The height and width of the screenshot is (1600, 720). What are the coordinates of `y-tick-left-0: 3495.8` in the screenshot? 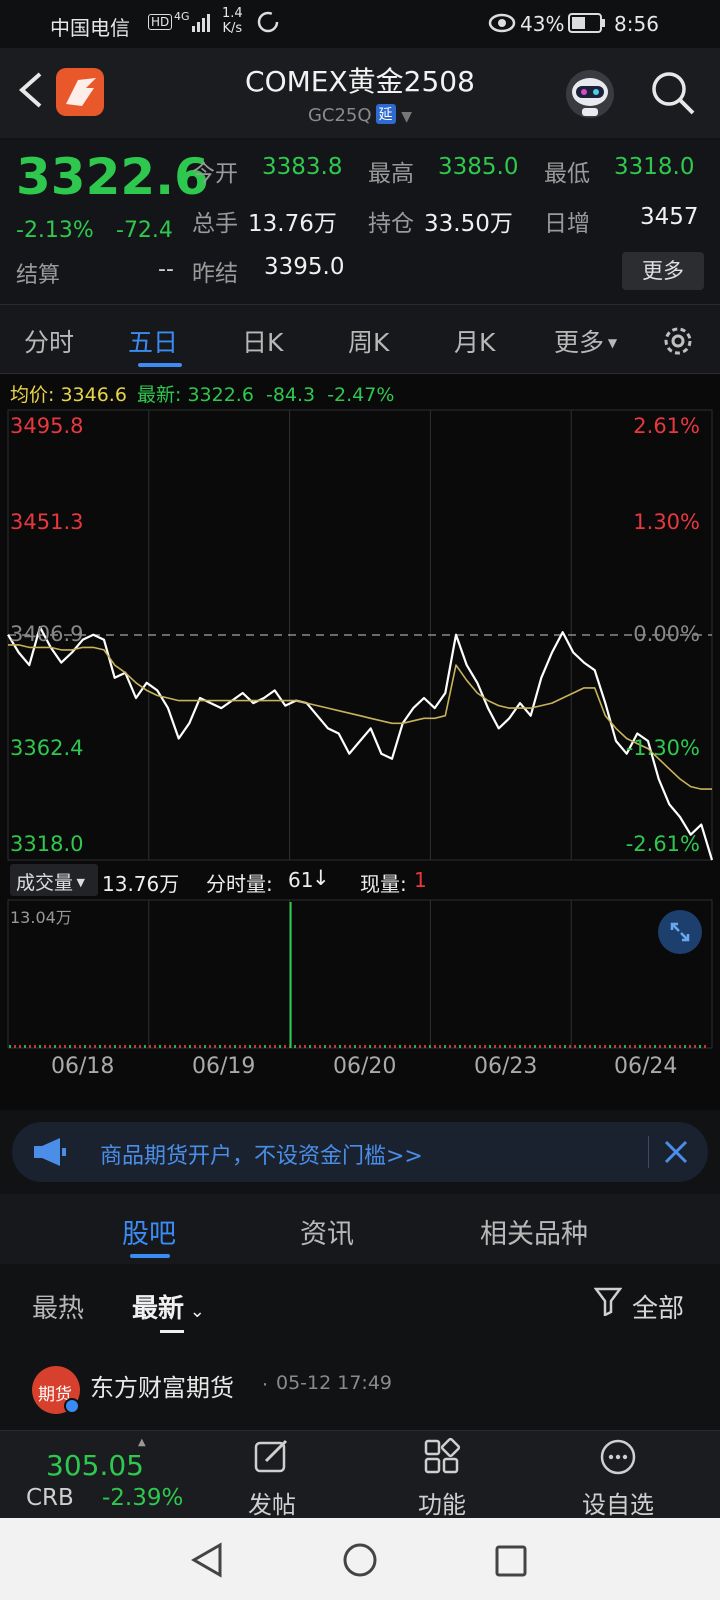 It's located at (47, 426).